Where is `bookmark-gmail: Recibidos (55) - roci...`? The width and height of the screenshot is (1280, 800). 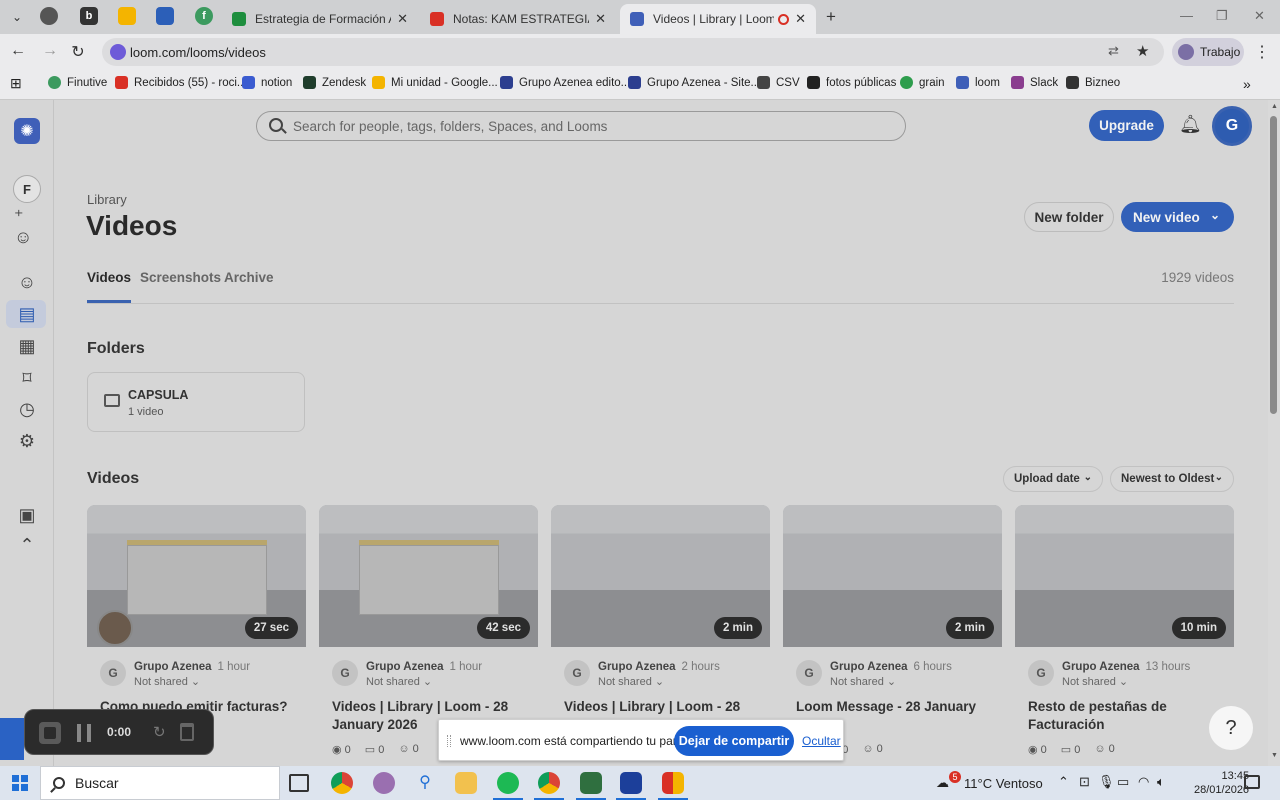 bookmark-gmail: Recibidos (55) - roci... is located at coordinates (180, 82).